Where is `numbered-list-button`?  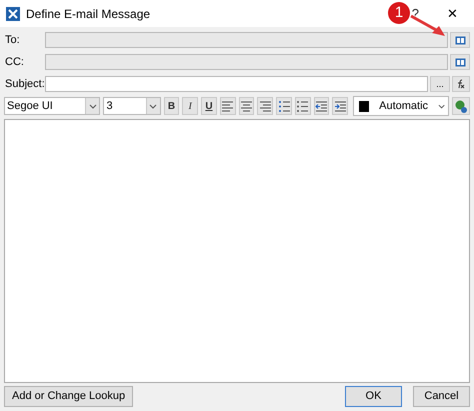 numbered-list-button is located at coordinates (284, 106).